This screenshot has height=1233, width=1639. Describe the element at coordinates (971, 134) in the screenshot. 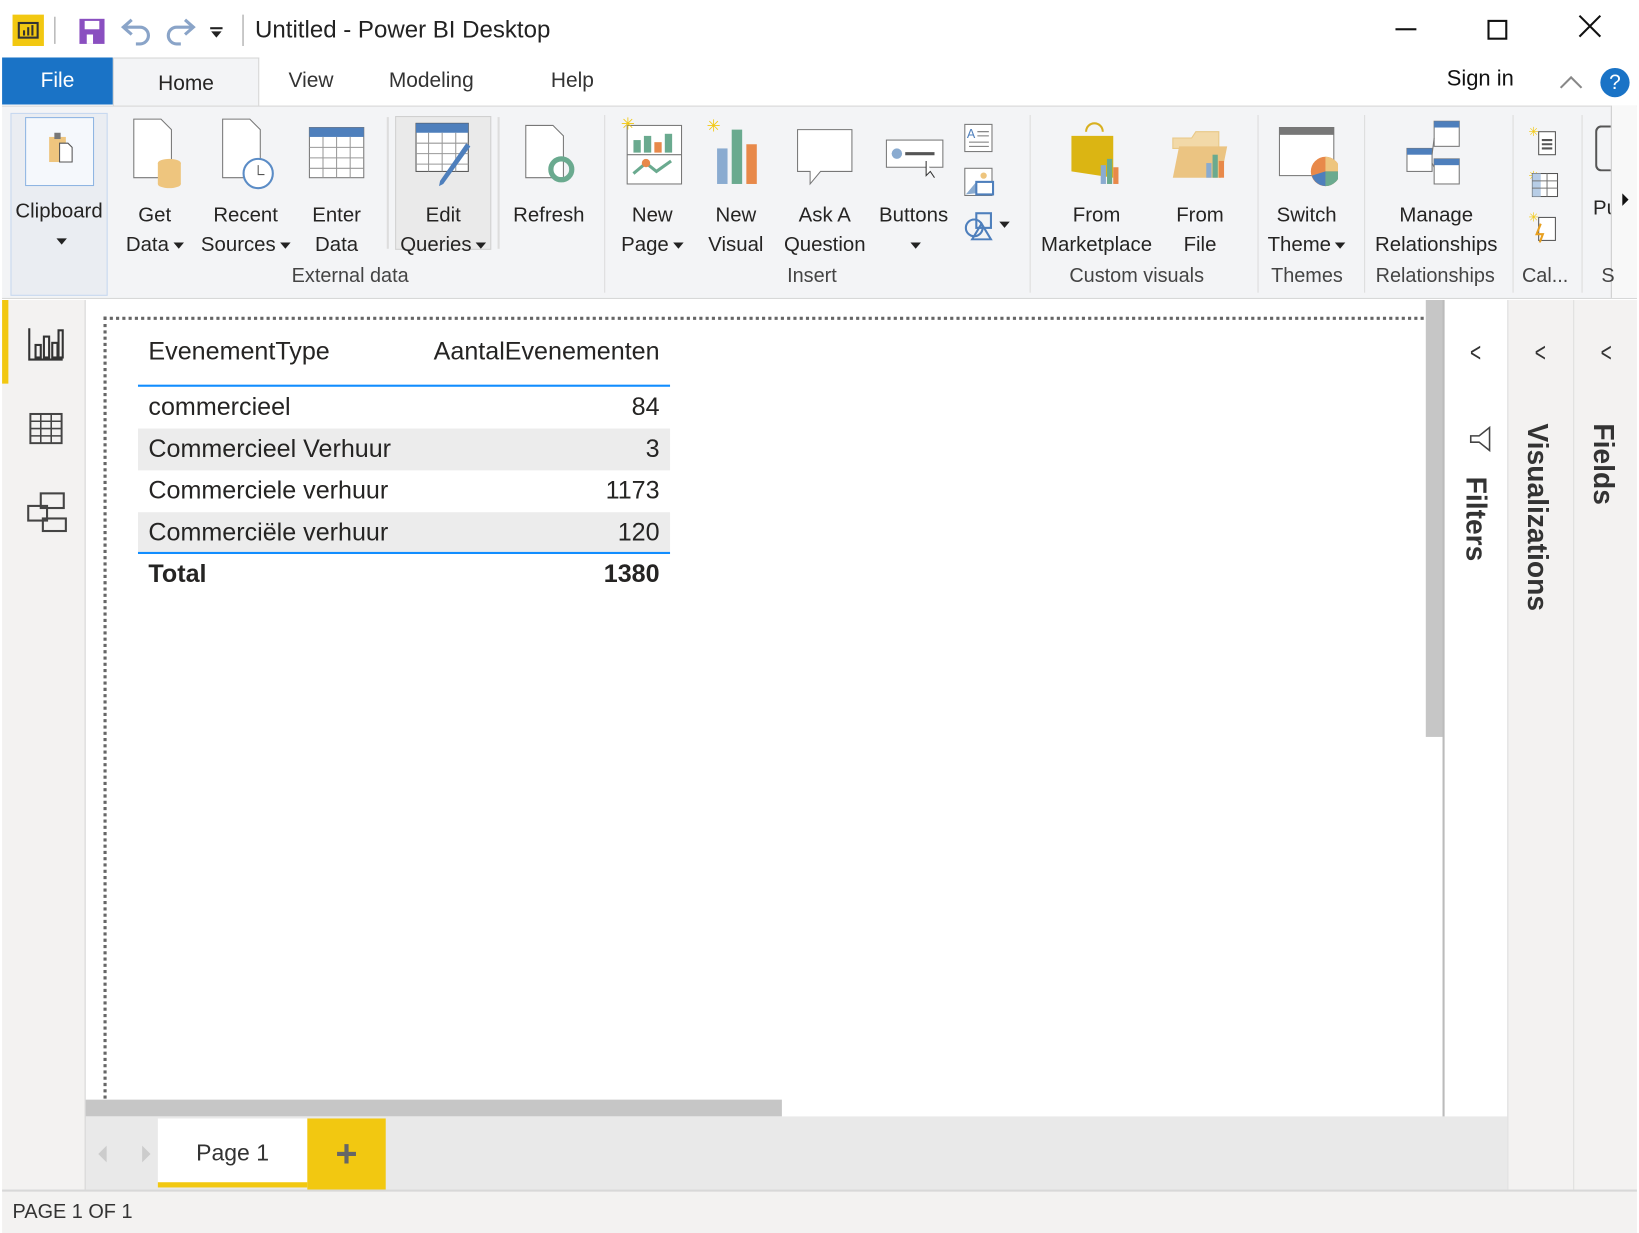

I see `svg-text: A` at that location.